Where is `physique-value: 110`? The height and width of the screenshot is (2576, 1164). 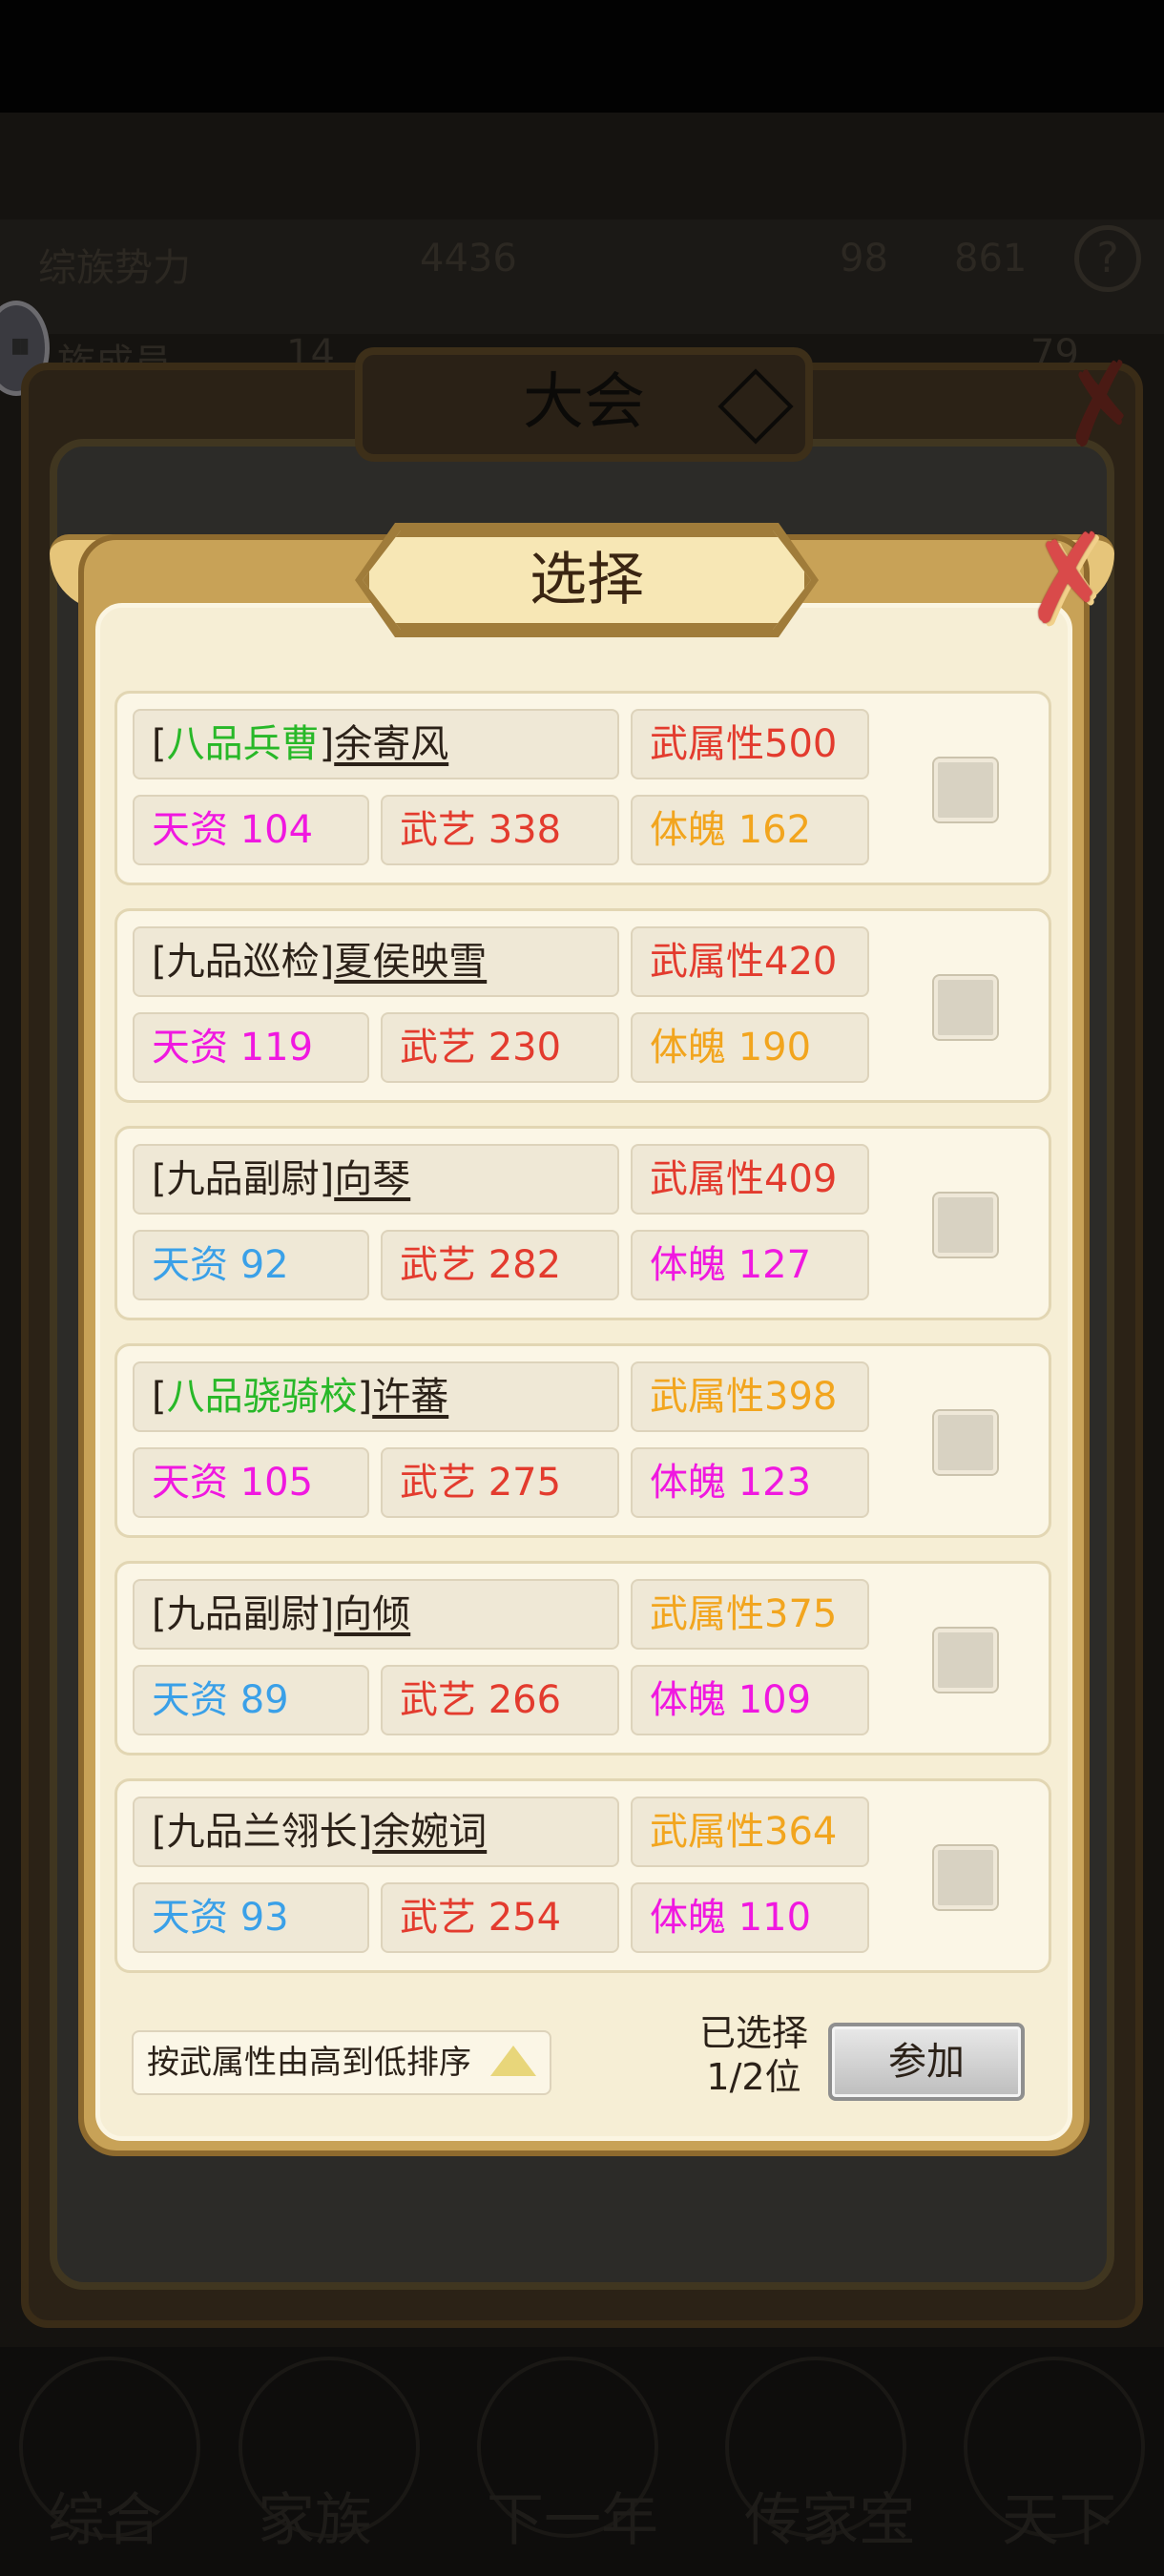 physique-value: 110 is located at coordinates (775, 1918).